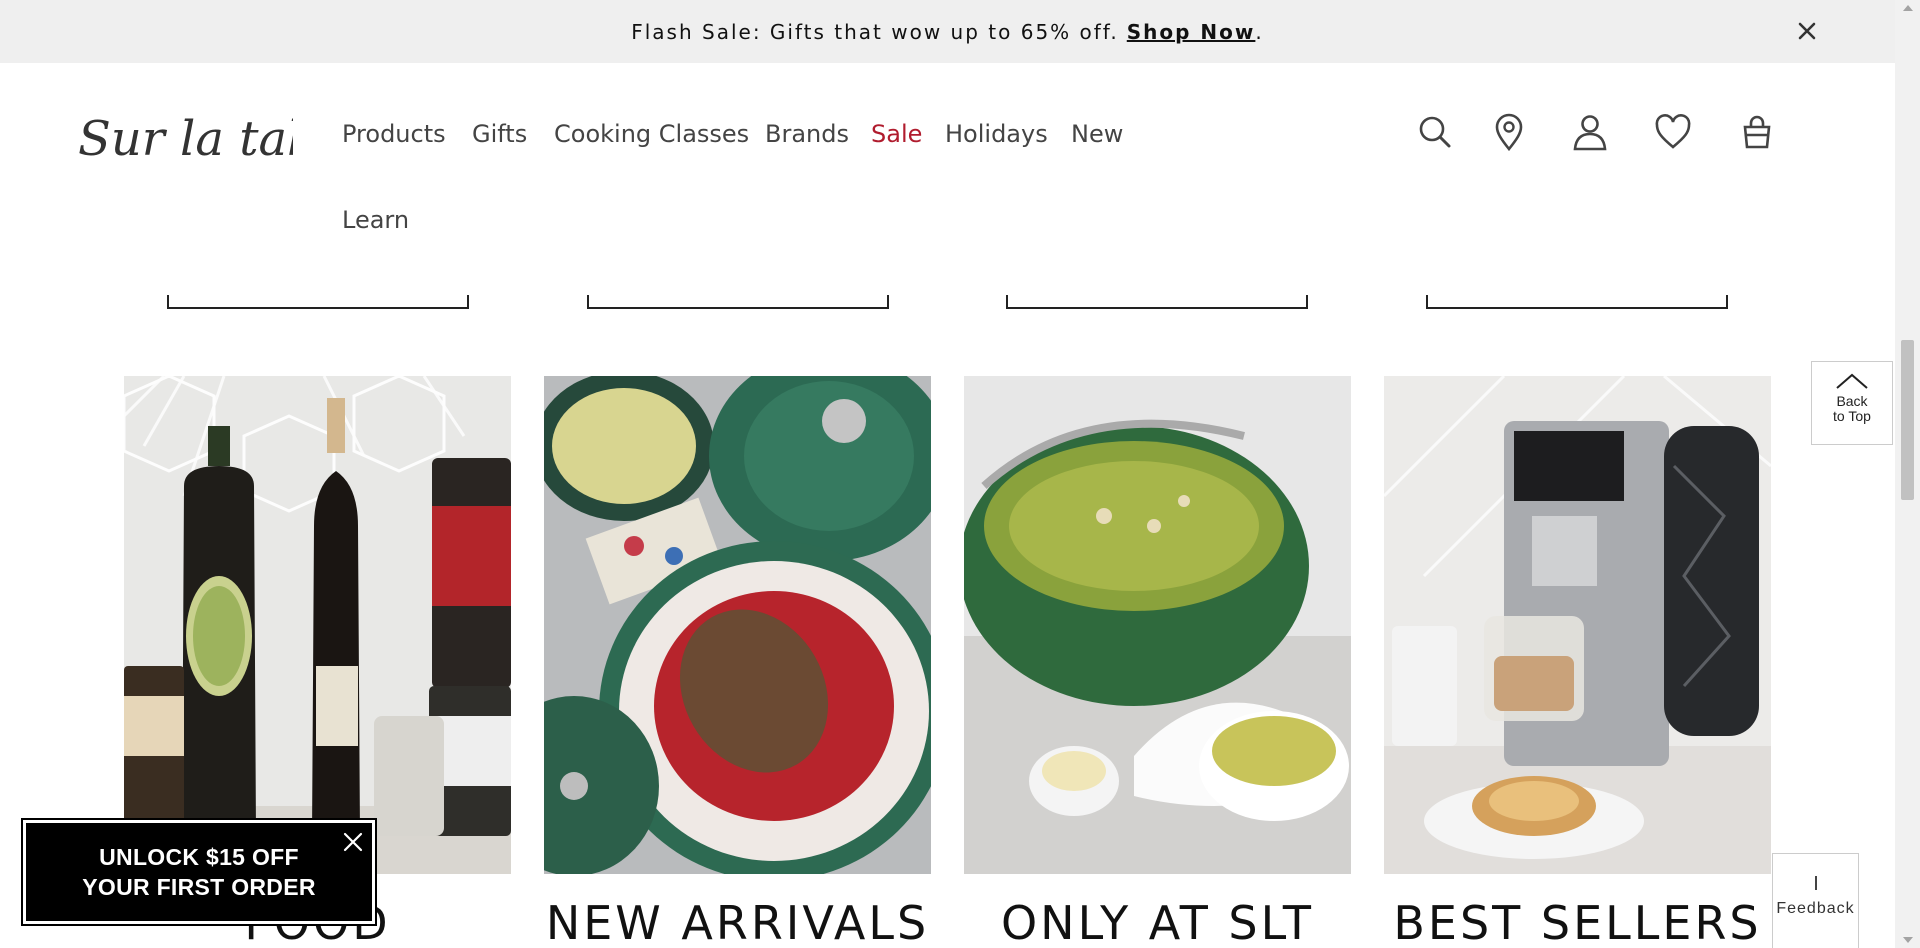 The image size is (1920, 948). I want to click on shopping-bag-icon, so click(1757, 133).